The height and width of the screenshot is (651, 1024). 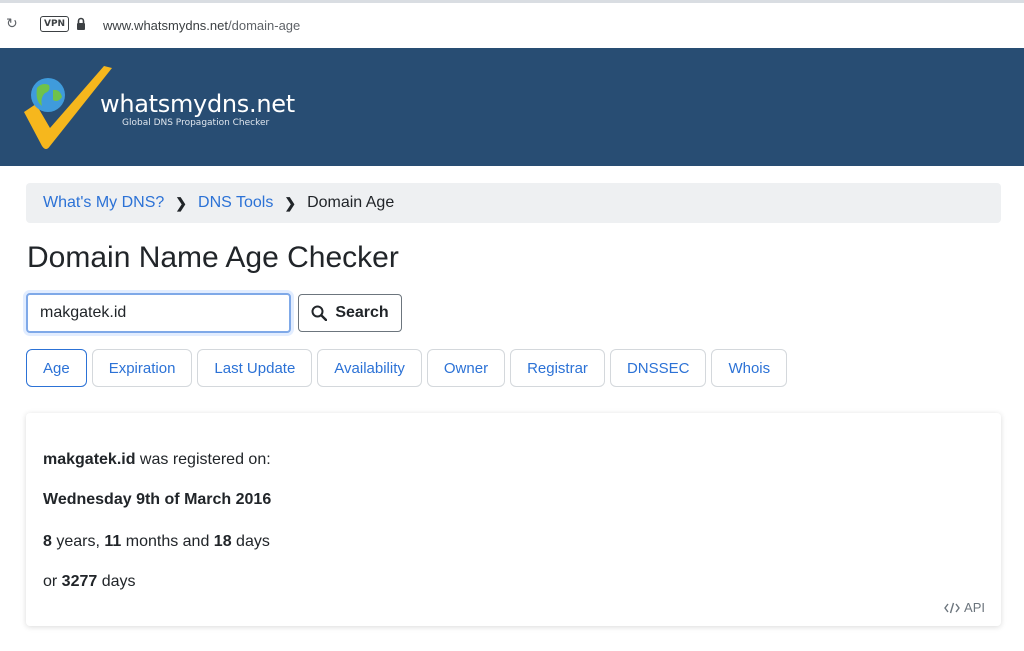 What do you see at coordinates (264, 25) in the screenshot?
I see `url-path: /domain-age` at bounding box center [264, 25].